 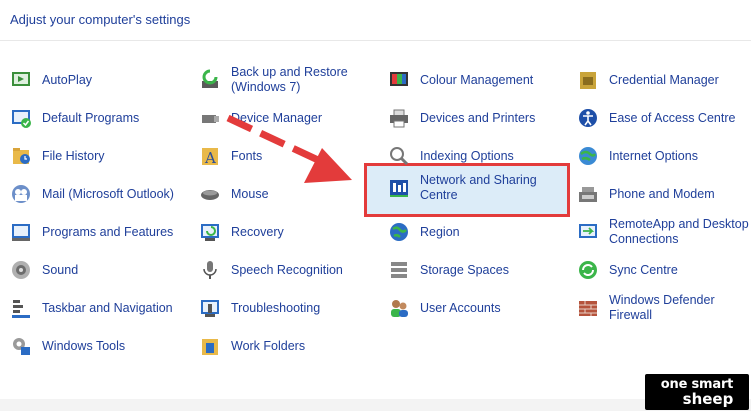 What do you see at coordinates (91, 117) in the screenshot?
I see `label-default-programs: Default Programs` at bounding box center [91, 117].